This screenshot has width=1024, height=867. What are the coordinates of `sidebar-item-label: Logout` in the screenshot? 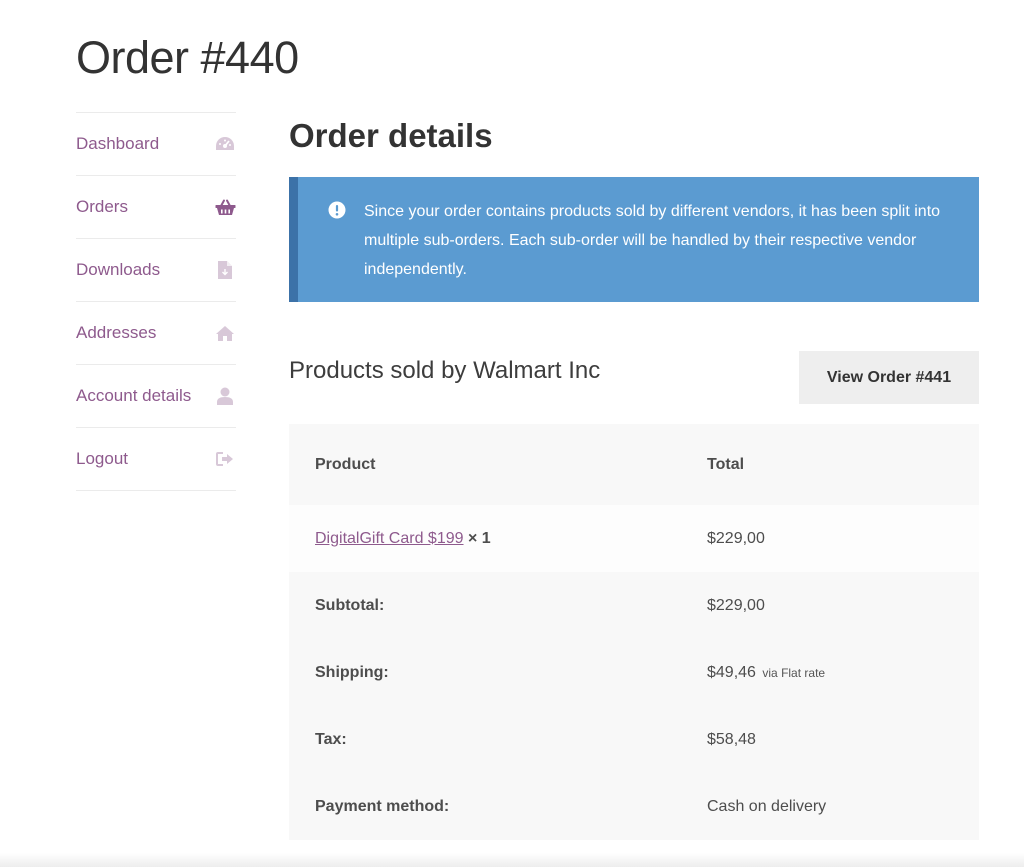 It's located at (102, 458).